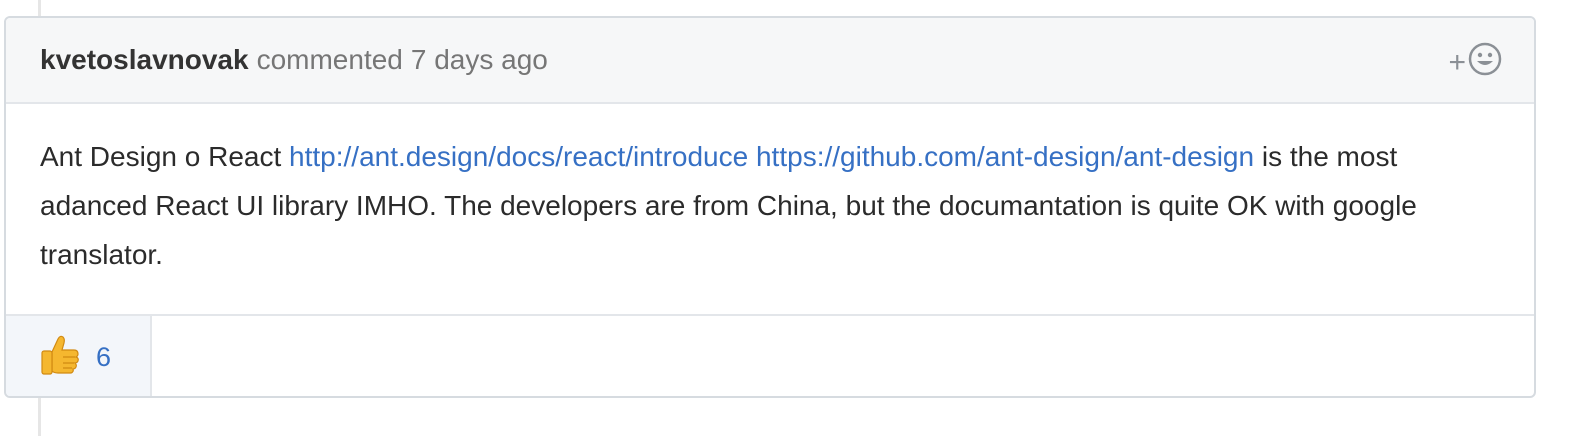  Describe the element at coordinates (1005, 156) in the screenshot. I see `comment-body-link-ant-design-github: https://github.com/ant-design/ant-design` at that location.